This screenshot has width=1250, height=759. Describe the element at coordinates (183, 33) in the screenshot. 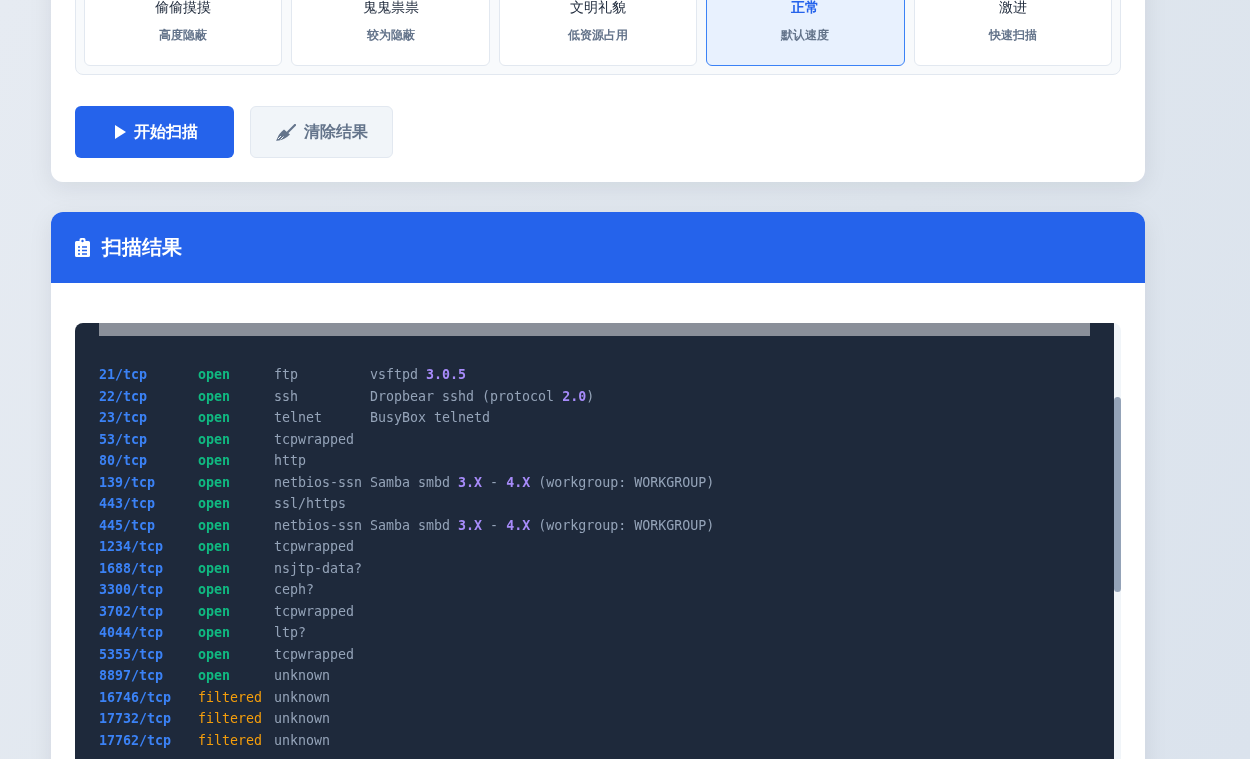

I see `speed-option: 偷偷摸摸 高度隐蔽` at that location.